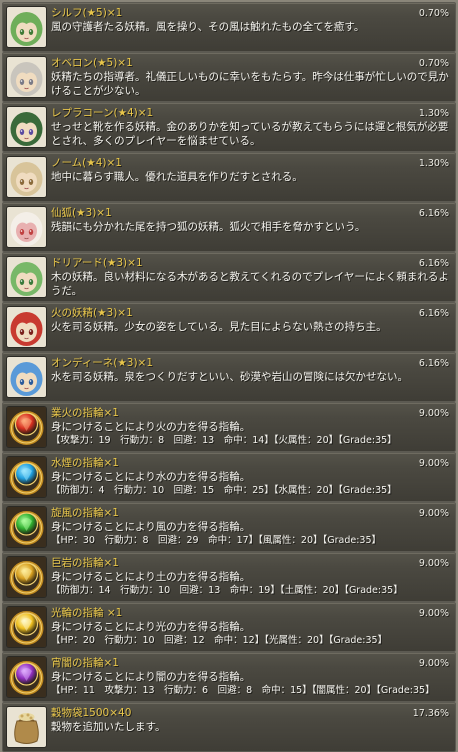 The image size is (458, 752). Describe the element at coordinates (26, 27) in the screenshot. I see `fairy-green-hair-icon` at that location.